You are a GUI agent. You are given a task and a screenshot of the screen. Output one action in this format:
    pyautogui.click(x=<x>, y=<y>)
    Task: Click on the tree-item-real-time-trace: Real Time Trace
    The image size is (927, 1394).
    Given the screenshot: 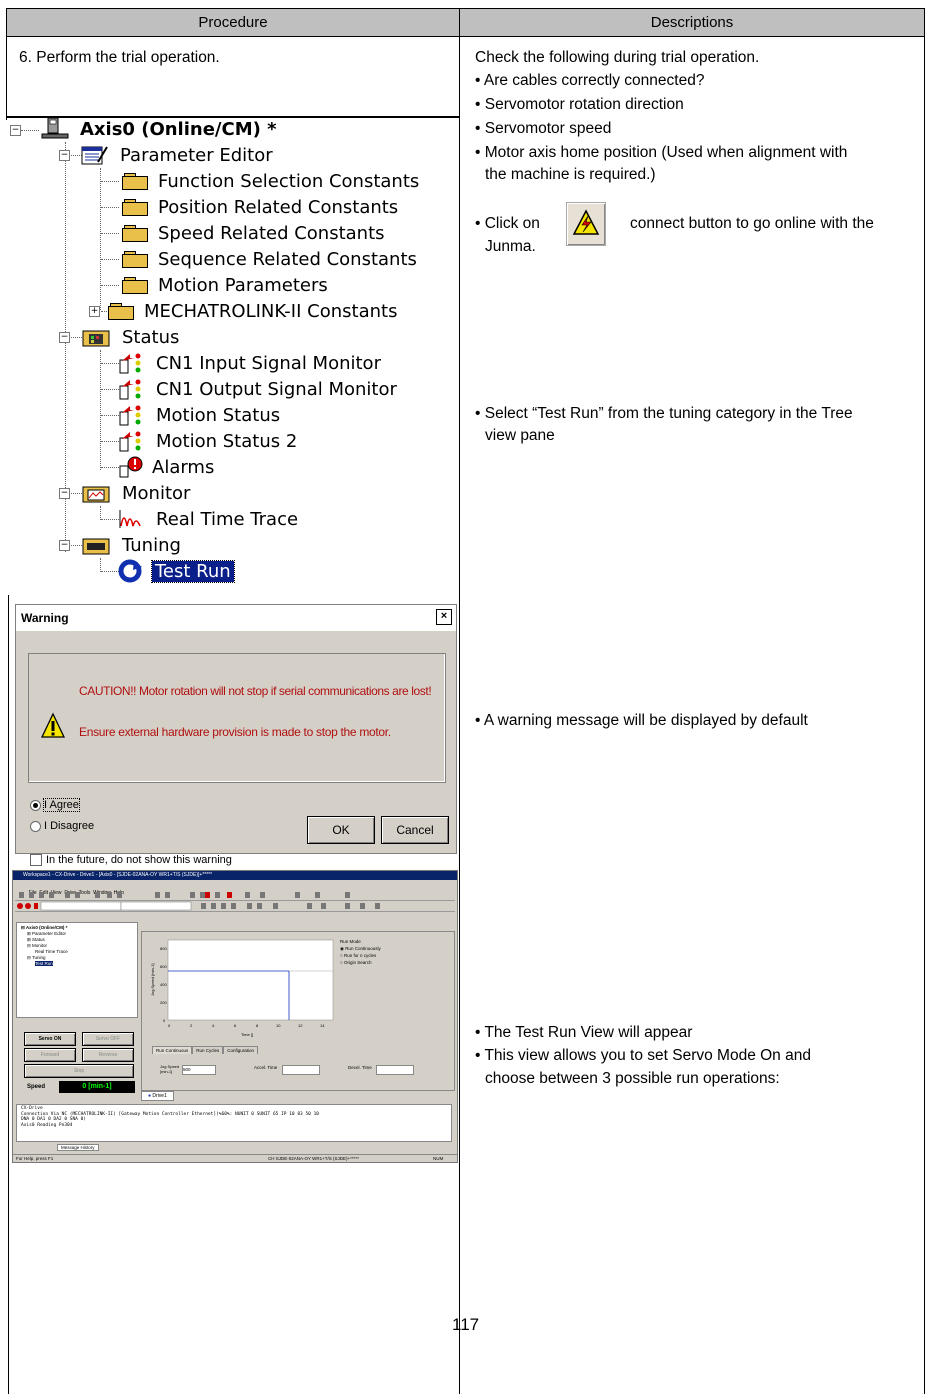 What is the action you would take?
    pyautogui.click(x=208, y=519)
    